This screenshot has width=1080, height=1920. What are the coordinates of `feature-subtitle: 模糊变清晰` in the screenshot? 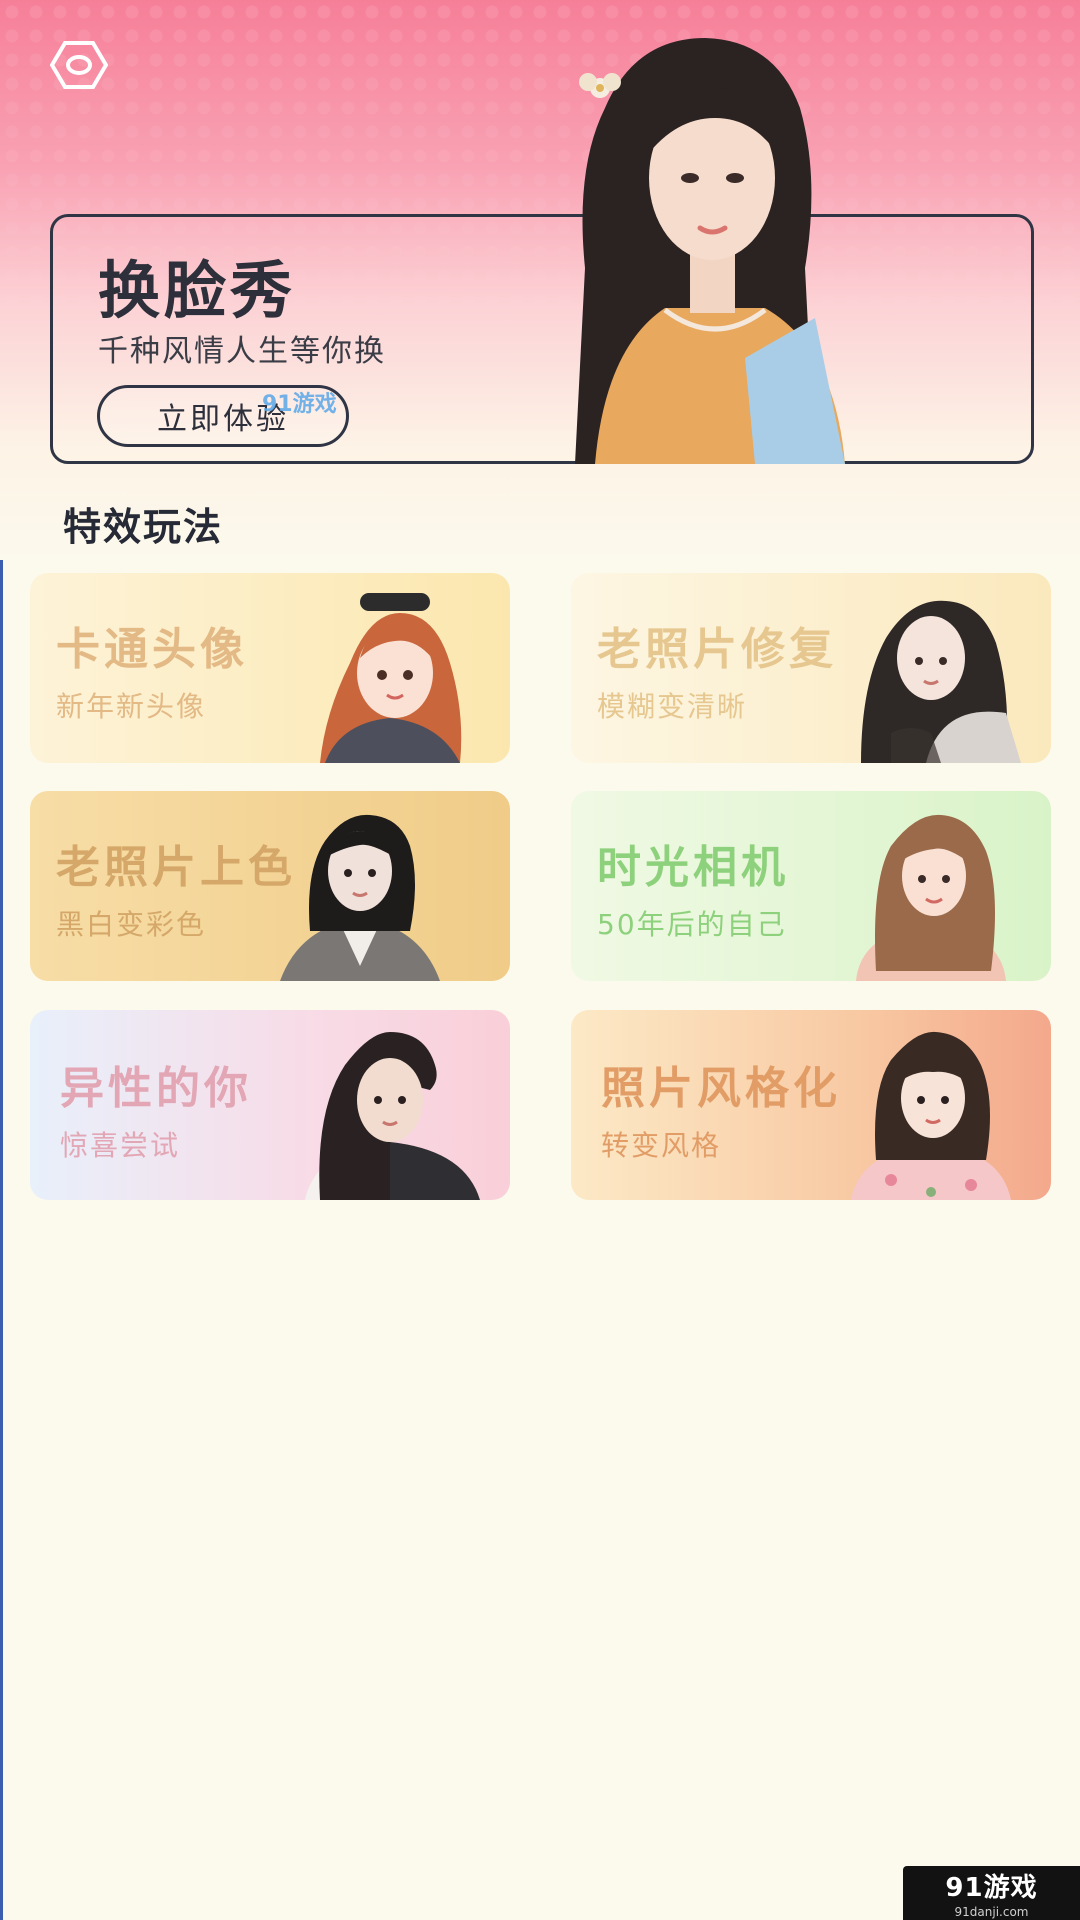 It's located at (672, 706).